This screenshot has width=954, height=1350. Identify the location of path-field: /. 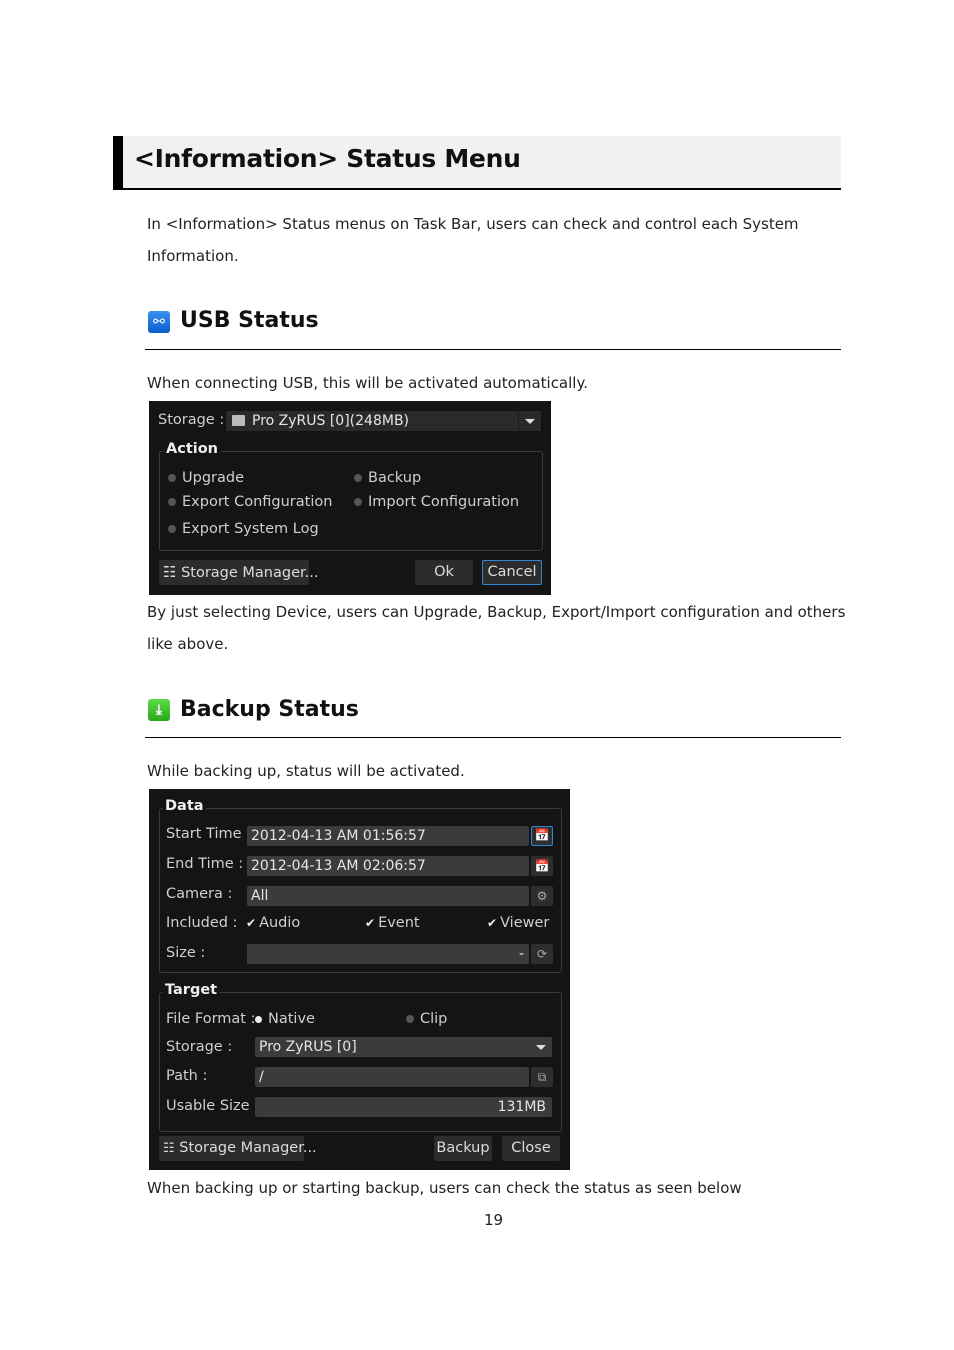
(392, 1077).